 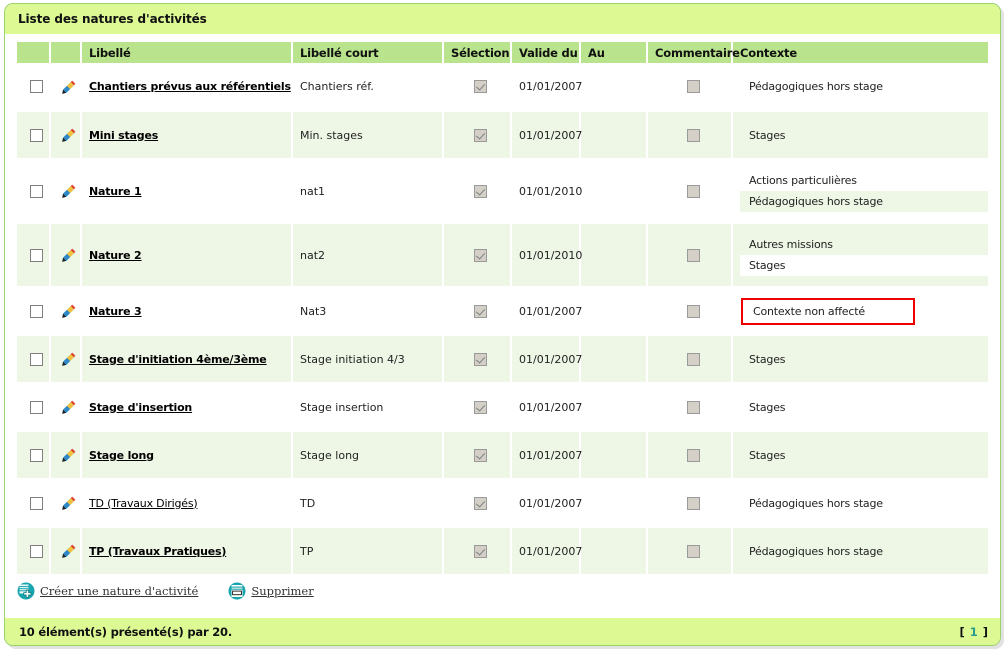 I want to click on contexte-cell: Stages, so click(x=860, y=359).